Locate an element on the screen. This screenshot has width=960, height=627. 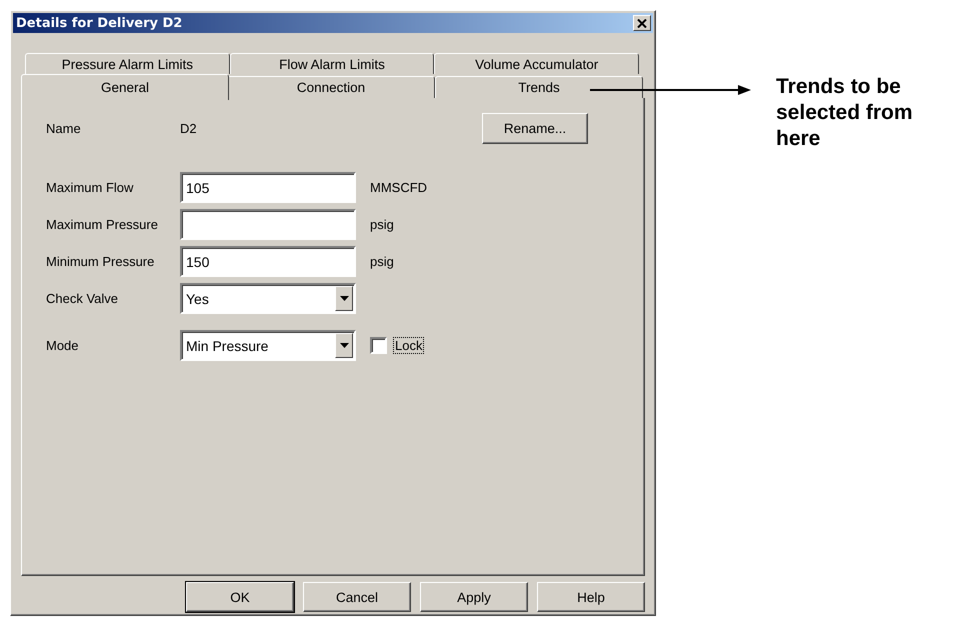
tab: Pressure Alarm Limits is located at coordinates (127, 63).